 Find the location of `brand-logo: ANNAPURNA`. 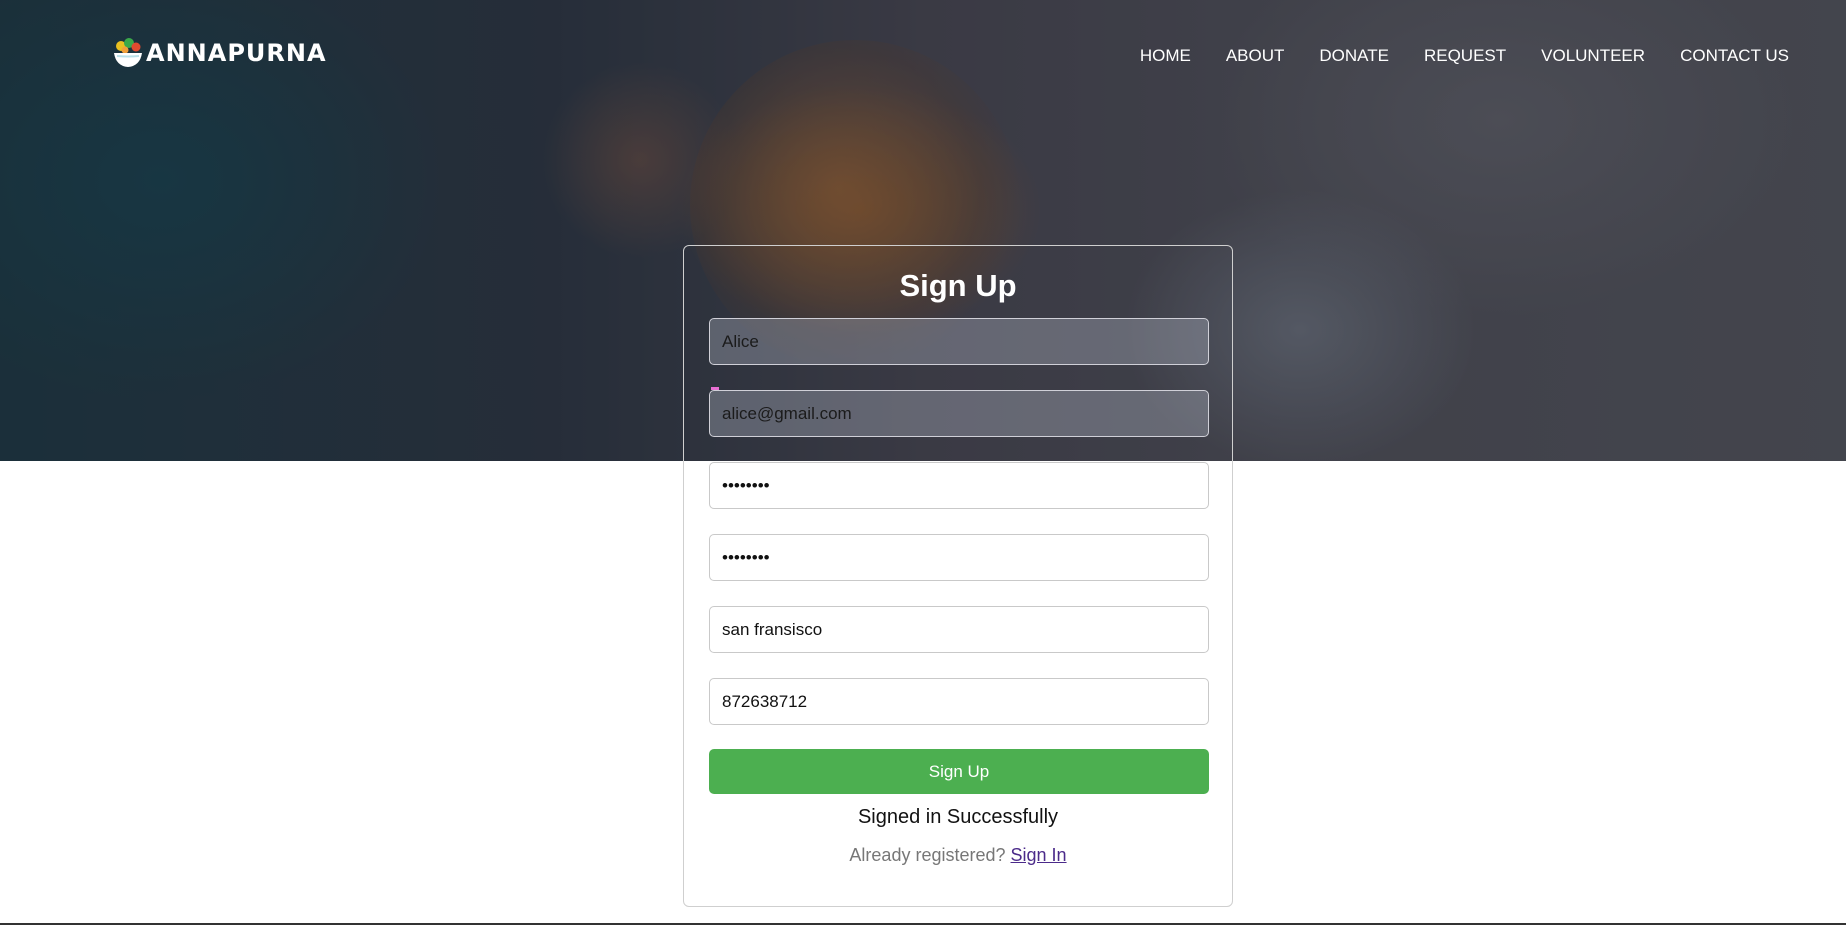

brand-logo: ANNAPURNA is located at coordinates (219, 53).